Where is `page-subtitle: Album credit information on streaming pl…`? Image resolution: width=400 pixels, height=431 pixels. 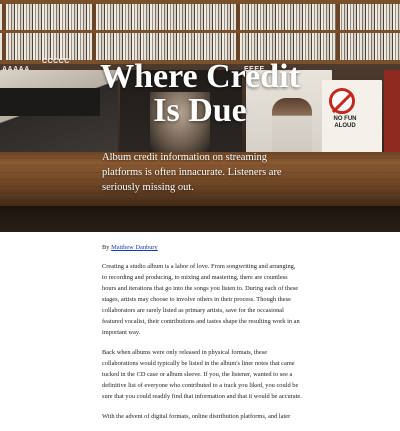
page-subtitle: Album credit information on streaming pl… is located at coordinates (192, 172).